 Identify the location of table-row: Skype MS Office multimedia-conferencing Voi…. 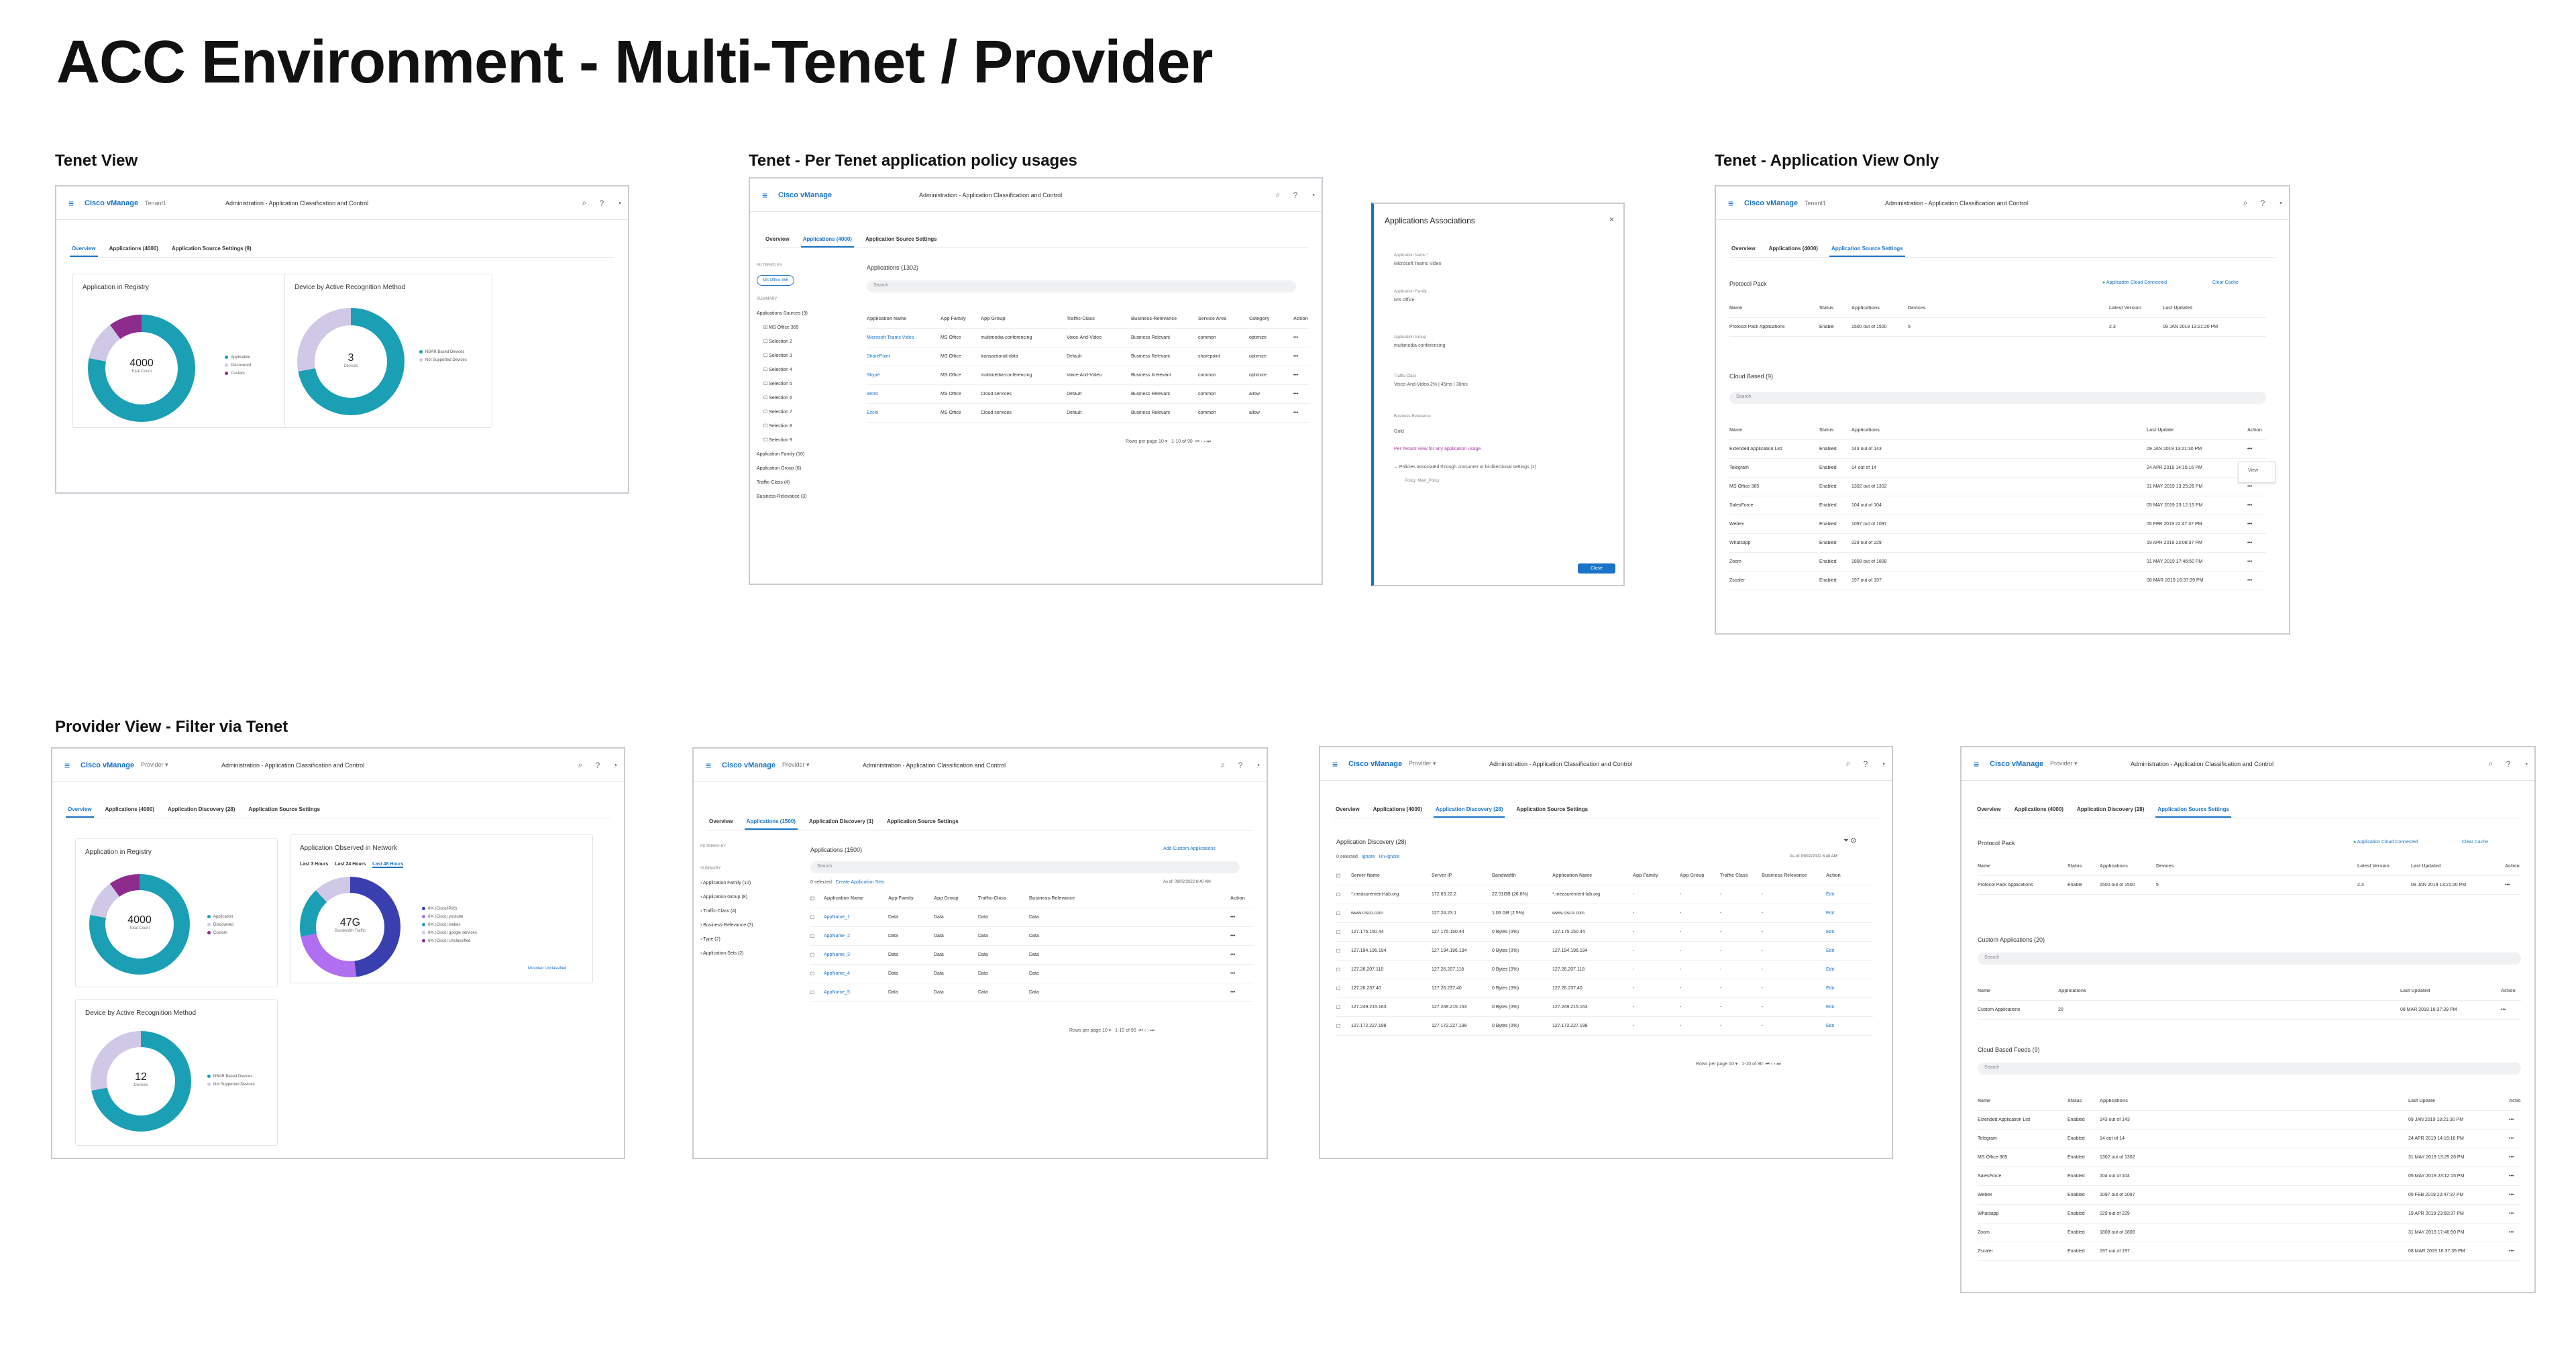
(1088, 375).